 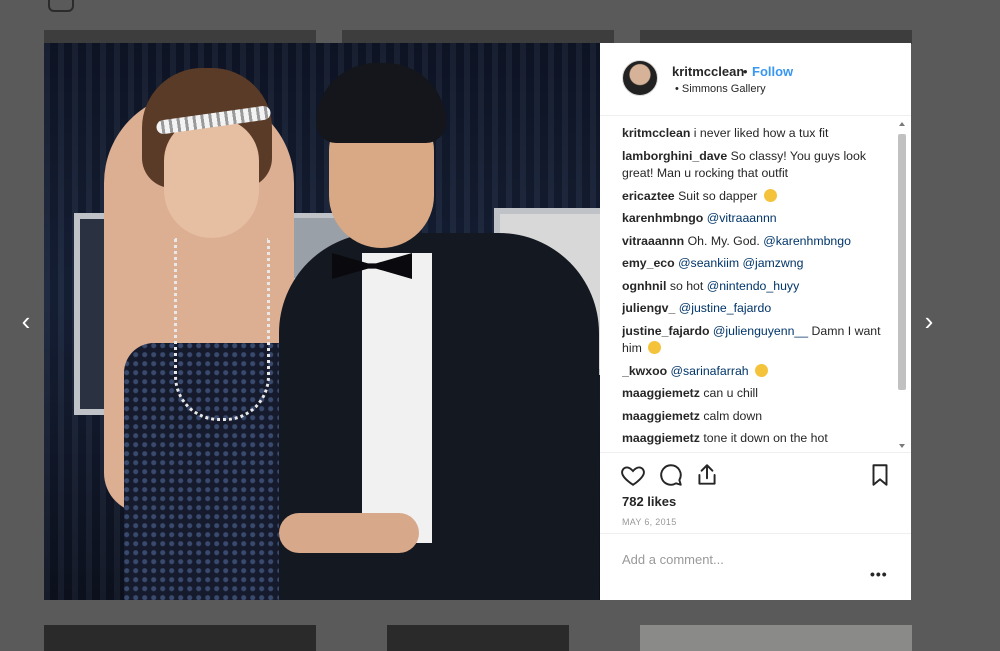 What do you see at coordinates (760, 331) in the screenshot?
I see `comment-mention: @julienguyenn__` at bounding box center [760, 331].